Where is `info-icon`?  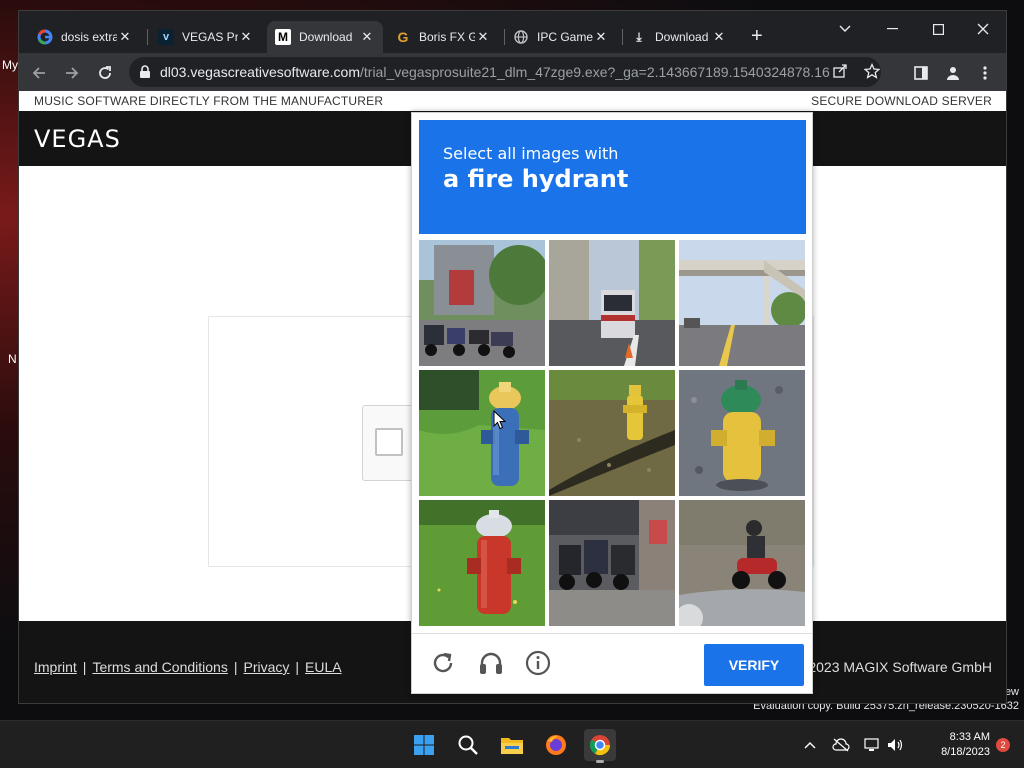 info-icon is located at coordinates (538, 663).